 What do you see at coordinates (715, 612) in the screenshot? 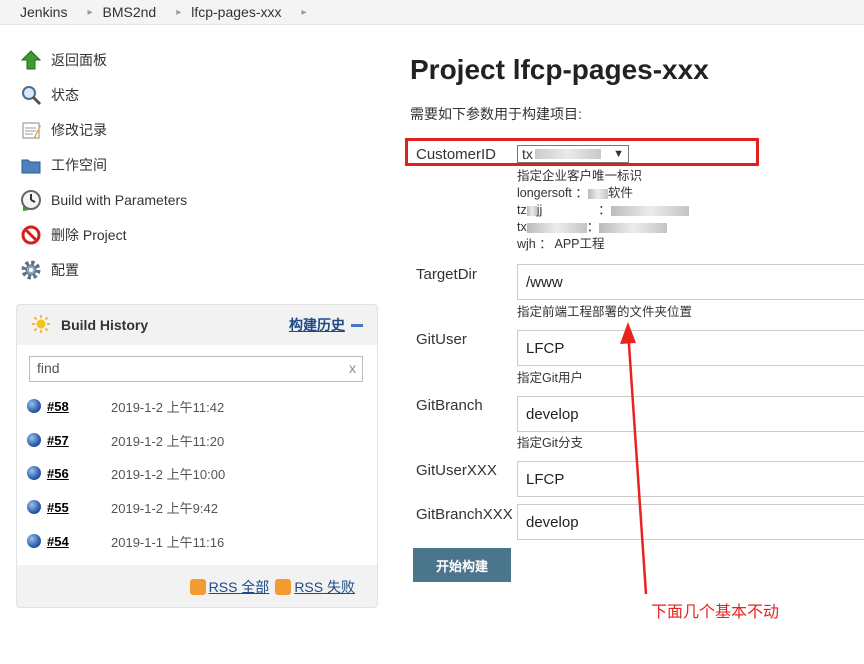
I see `annotation-text: 下面几个基本不动` at bounding box center [715, 612].